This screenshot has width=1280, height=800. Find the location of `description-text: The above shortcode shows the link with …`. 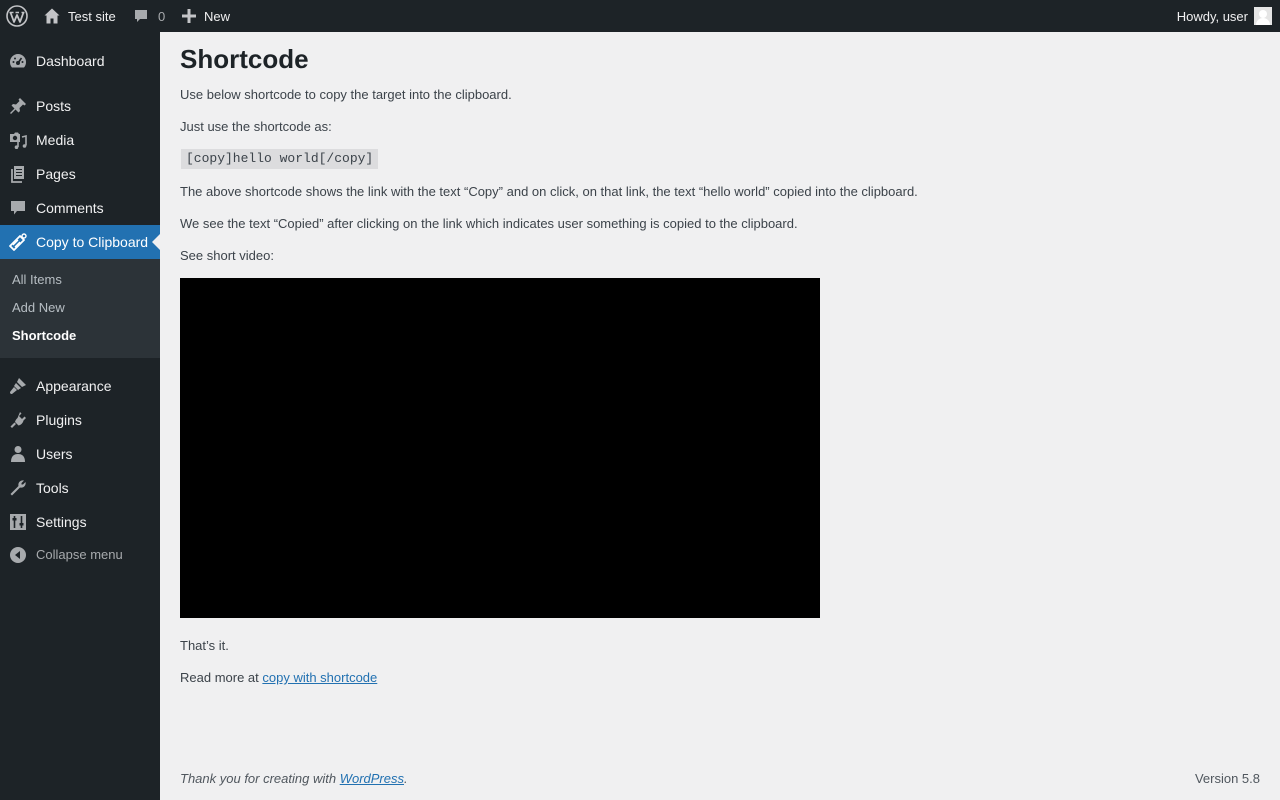

description-text: The above shortcode shows the link with … is located at coordinates (549, 191).